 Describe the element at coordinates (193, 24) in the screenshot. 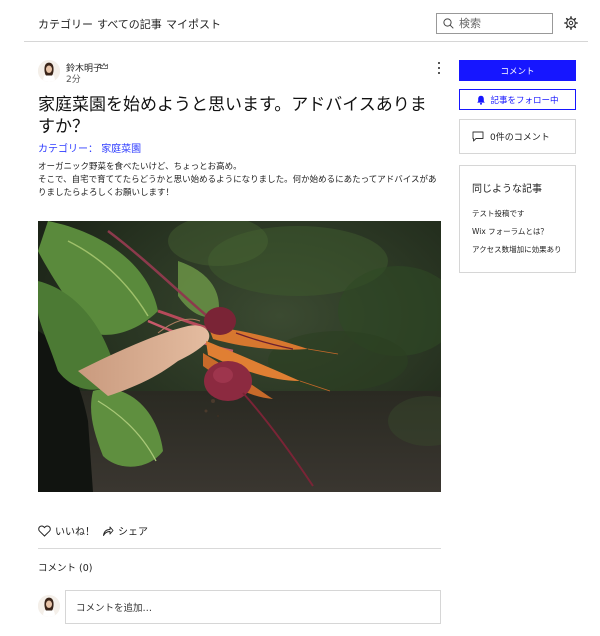

I see `nav-my-posts: マイポスト` at that location.